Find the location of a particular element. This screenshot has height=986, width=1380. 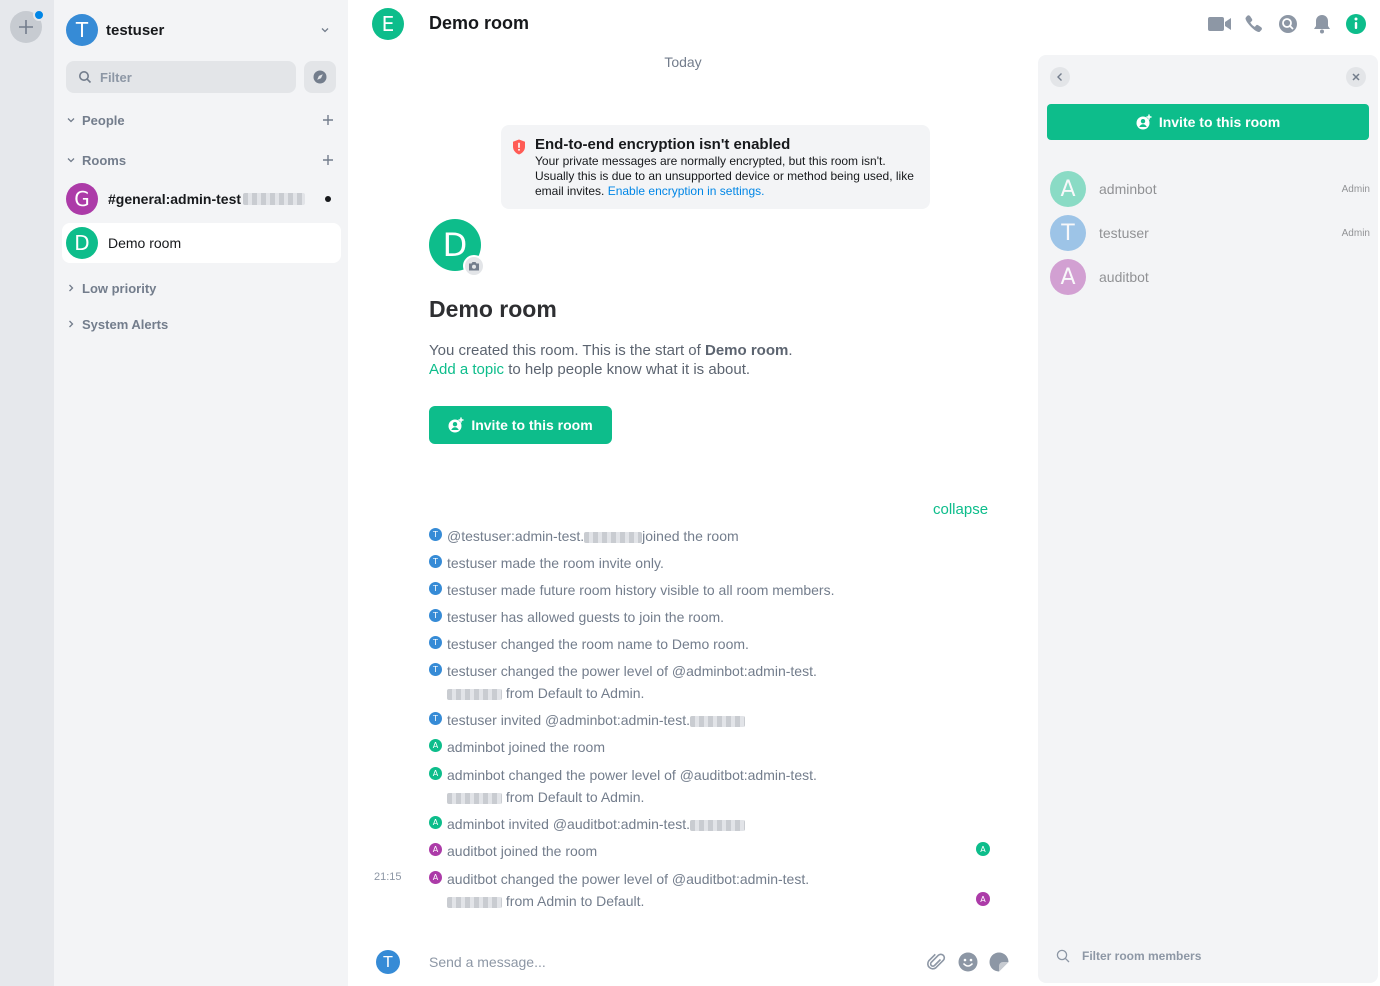

compass-icon is located at coordinates (320, 77).